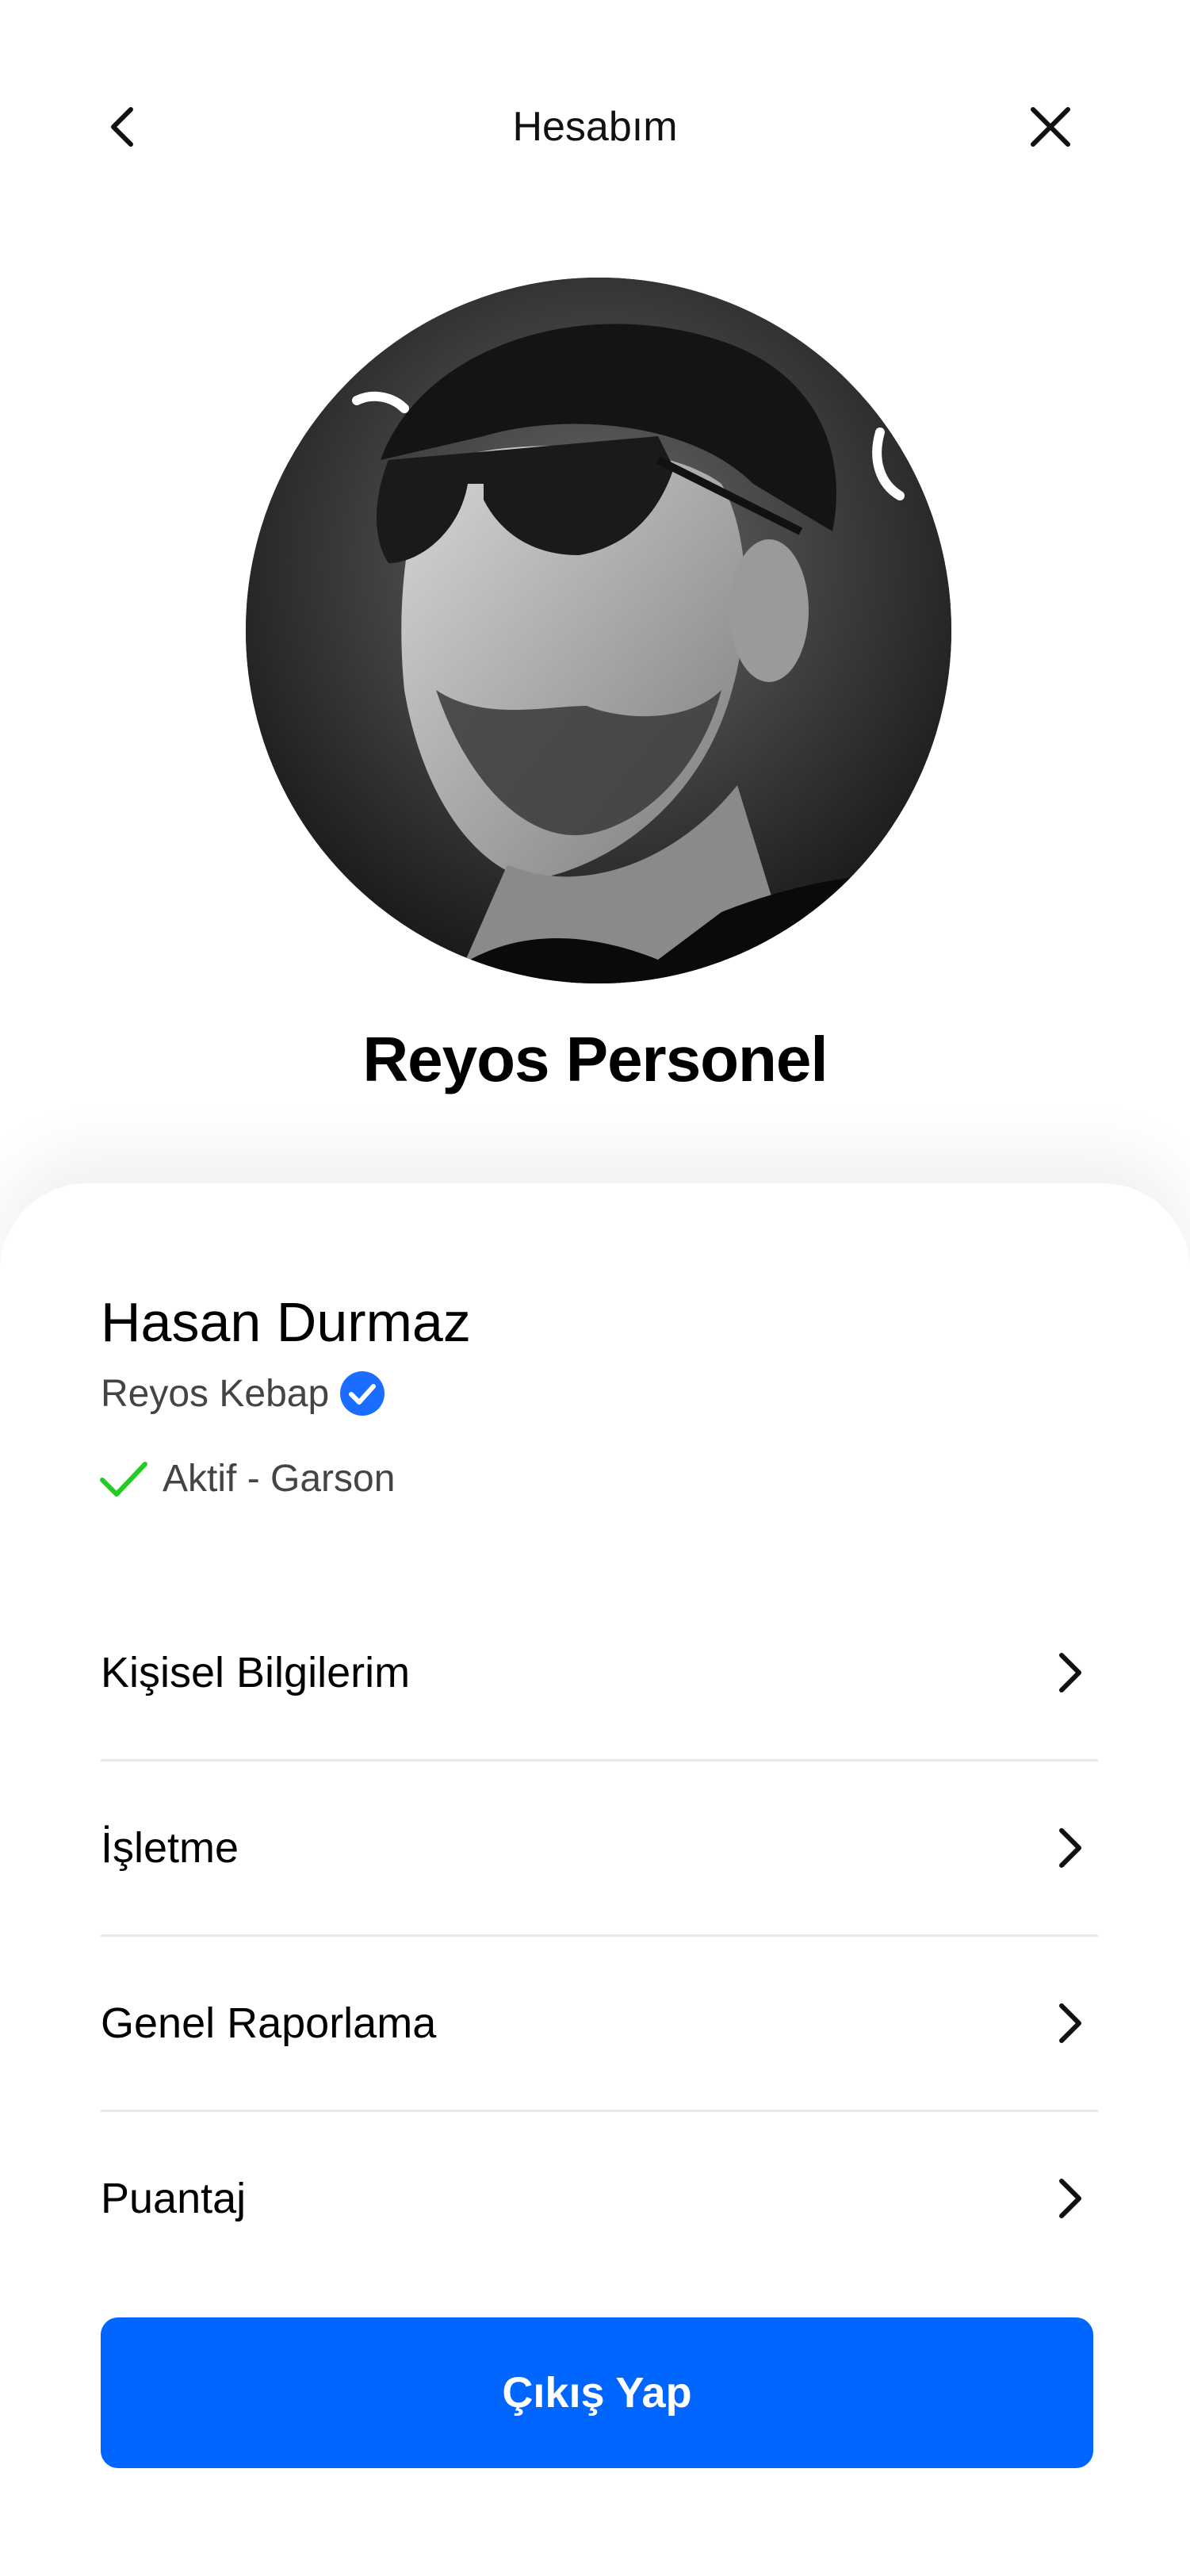 The width and height of the screenshot is (1190, 2576). Describe the element at coordinates (279, 1479) in the screenshot. I see `status-text: Aktif - Garson` at that location.